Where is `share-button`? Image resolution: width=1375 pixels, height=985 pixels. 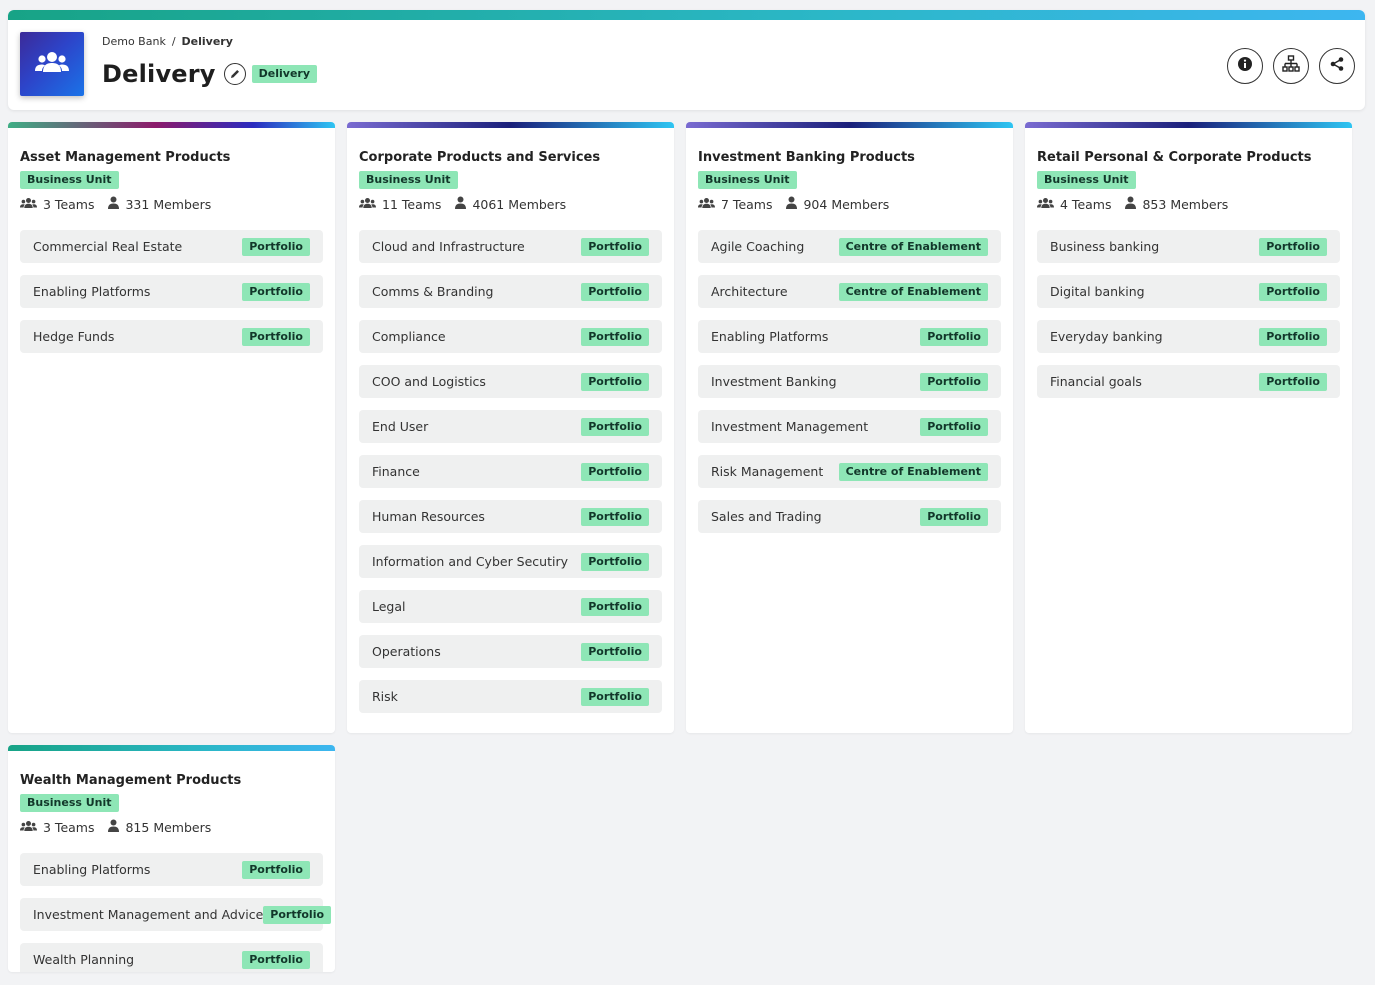 share-button is located at coordinates (1337, 66).